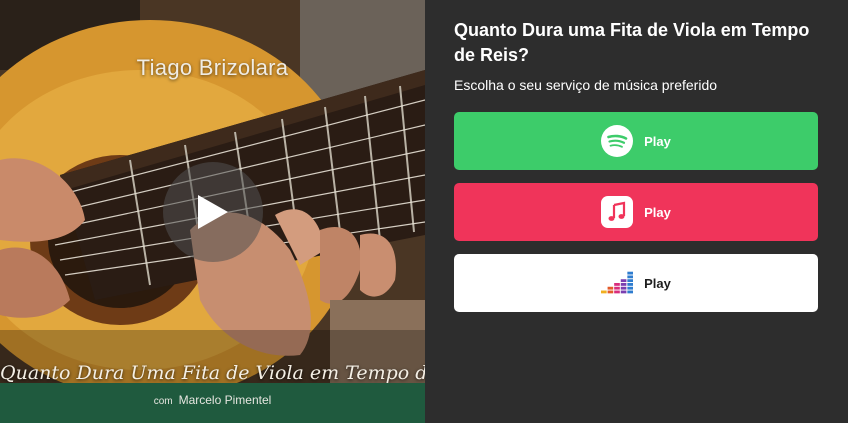 This screenshot has height=423, width=848. What do you see at coordinates (657, 141) in the screenshot?
I see `spotify-play-label: Play` at bounding box center [657, 141].